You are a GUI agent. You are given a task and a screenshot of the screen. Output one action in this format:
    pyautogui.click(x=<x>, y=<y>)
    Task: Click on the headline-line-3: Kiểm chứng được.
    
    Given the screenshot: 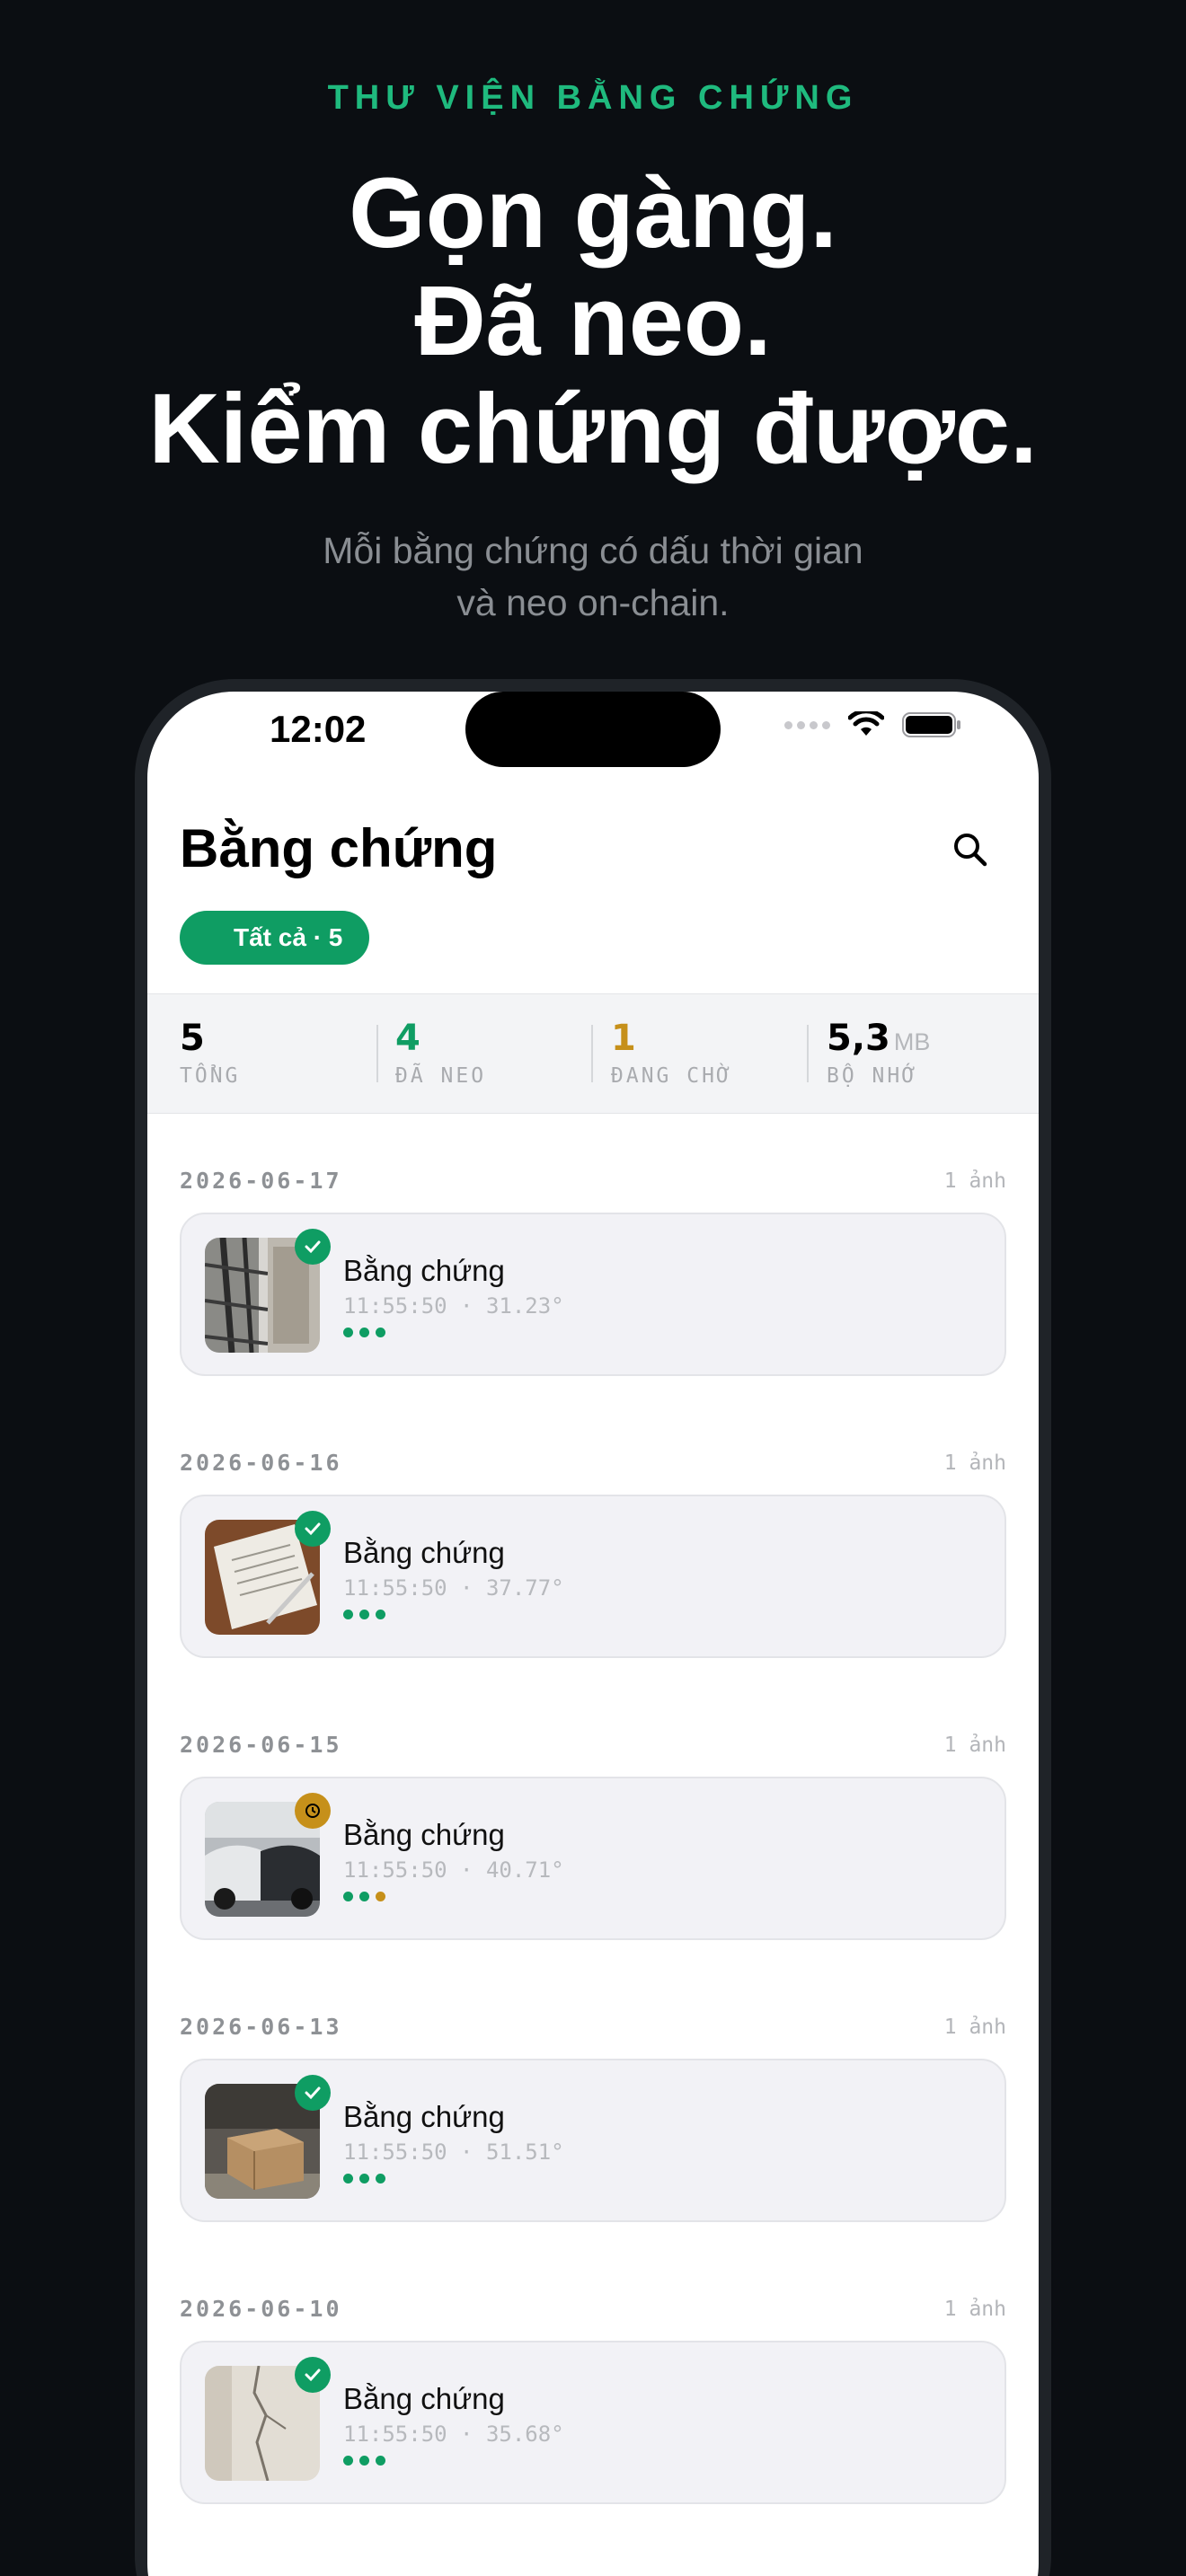 What is the action you would take?
    pyautogui.click(x=593, y=429)
    